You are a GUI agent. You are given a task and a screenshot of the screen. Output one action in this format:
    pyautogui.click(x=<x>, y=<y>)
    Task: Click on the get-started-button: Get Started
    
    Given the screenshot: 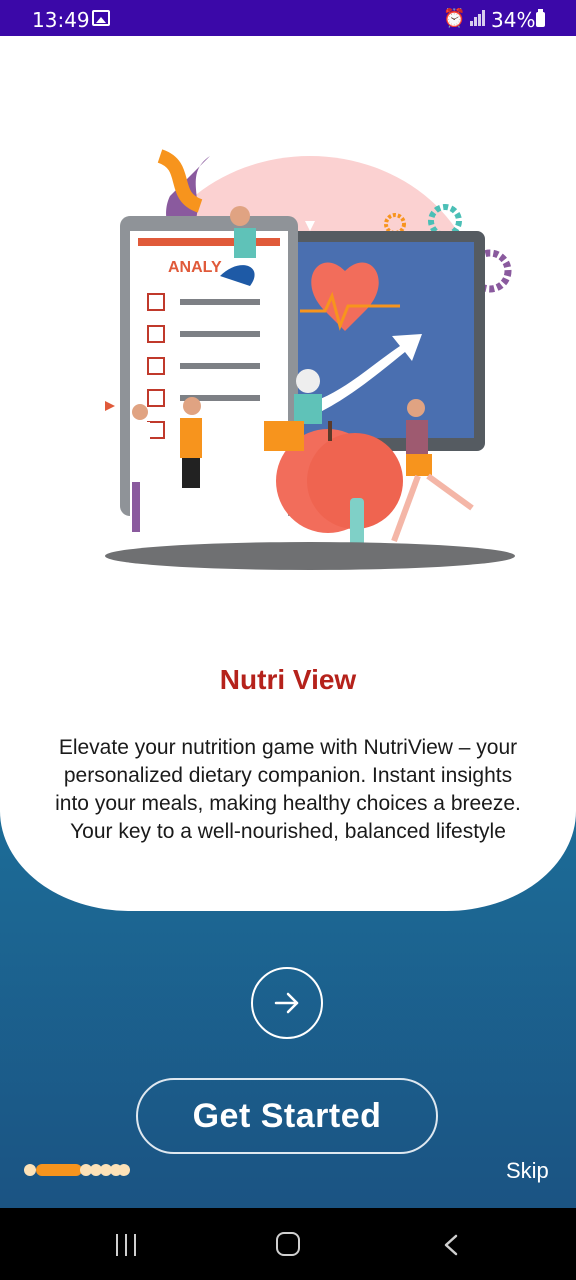 What is the action you would take?
    pyautogui.click(x=287, y=1116)
    